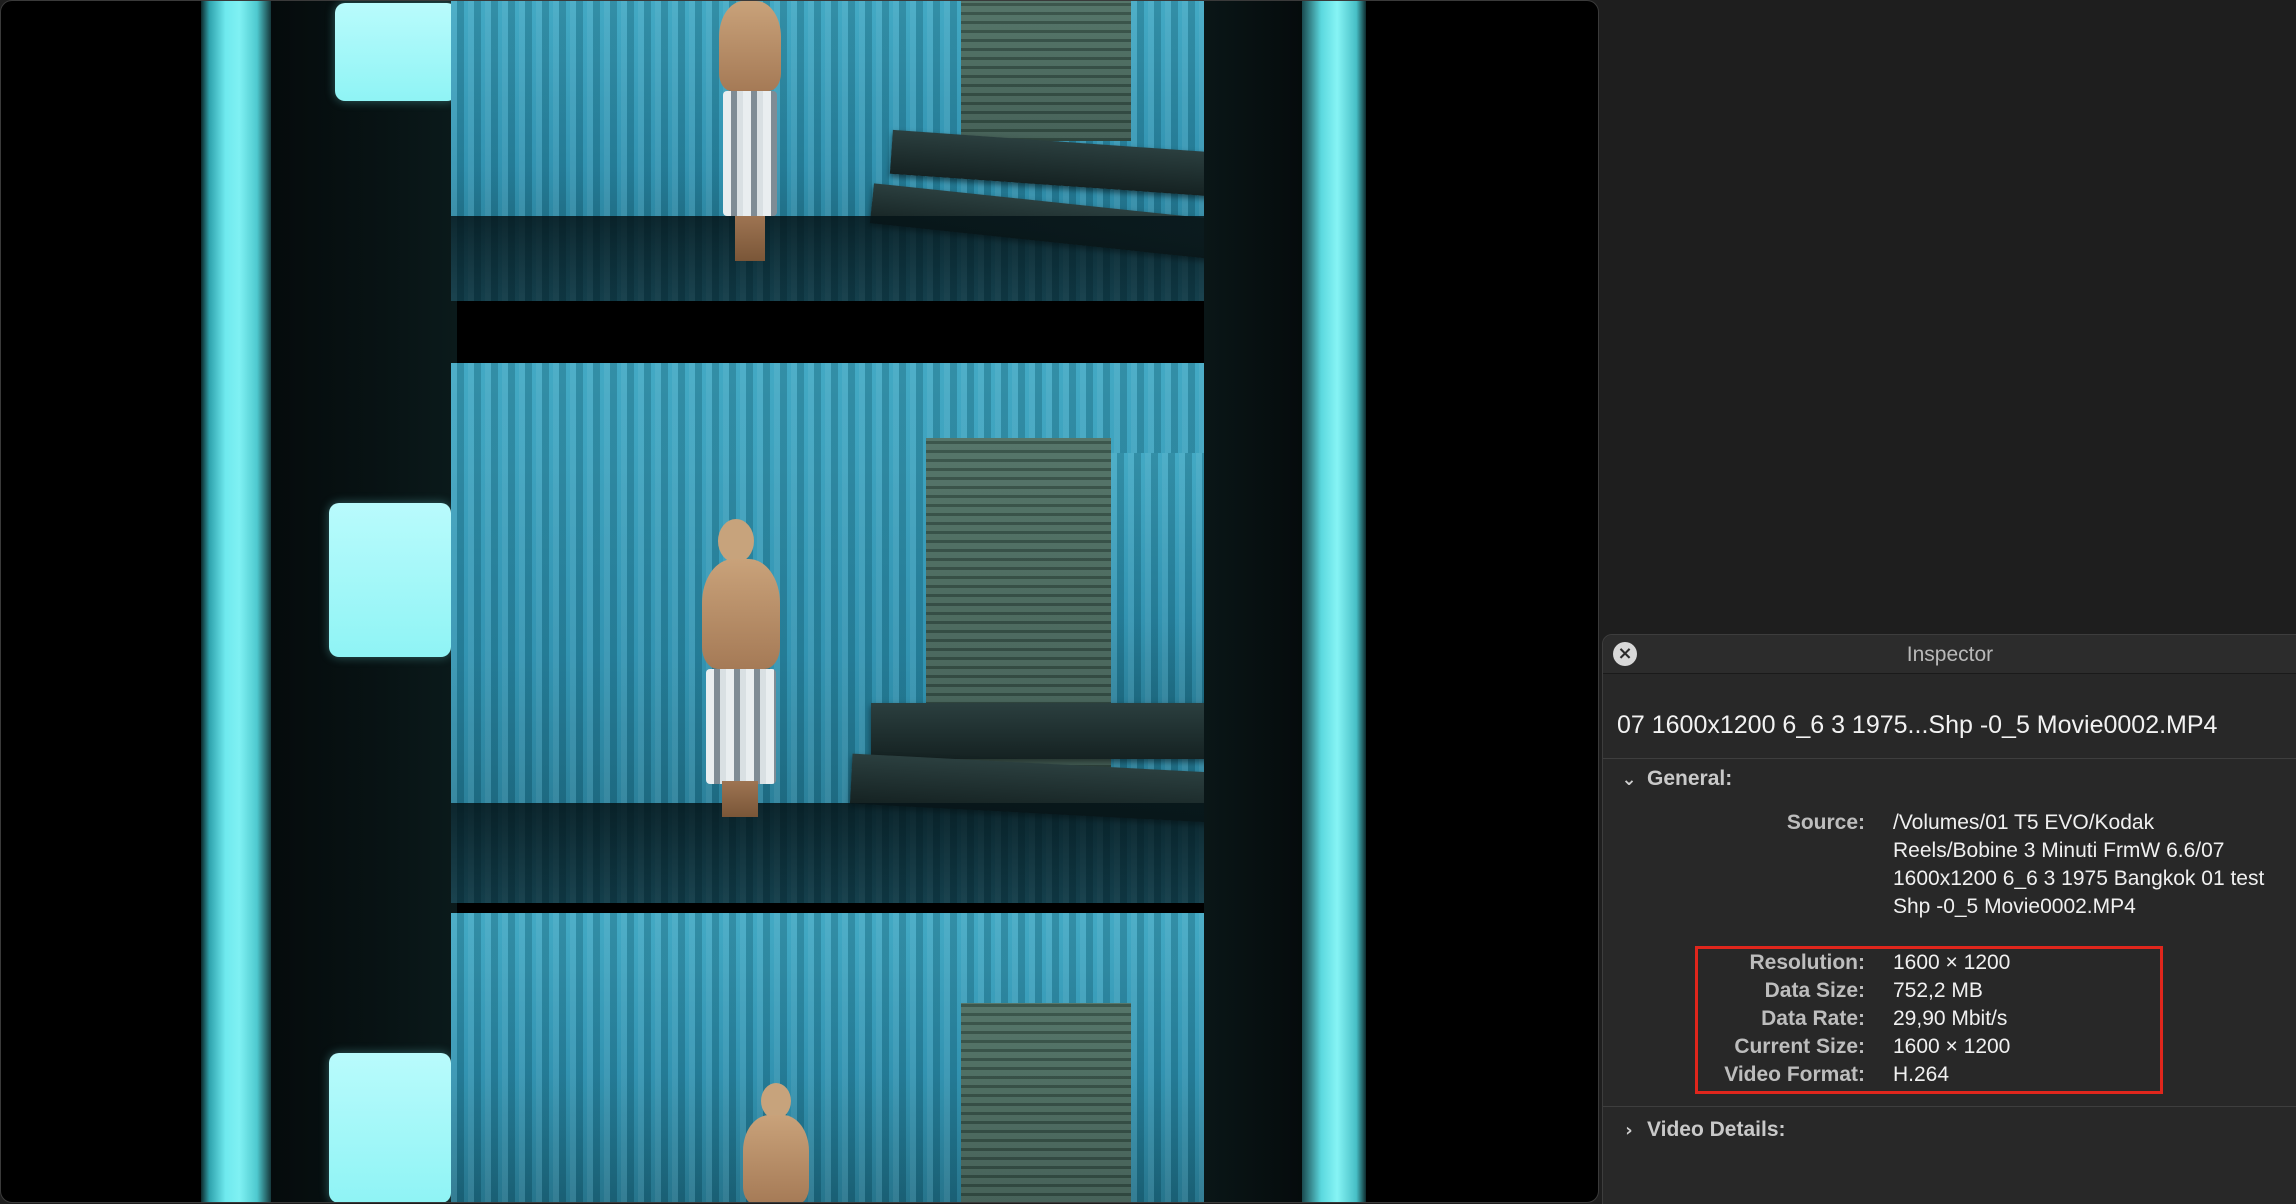  Describe the element at coordinates (1690, 778) in the screenshot. I see `general-section-heading: General:` at that location.